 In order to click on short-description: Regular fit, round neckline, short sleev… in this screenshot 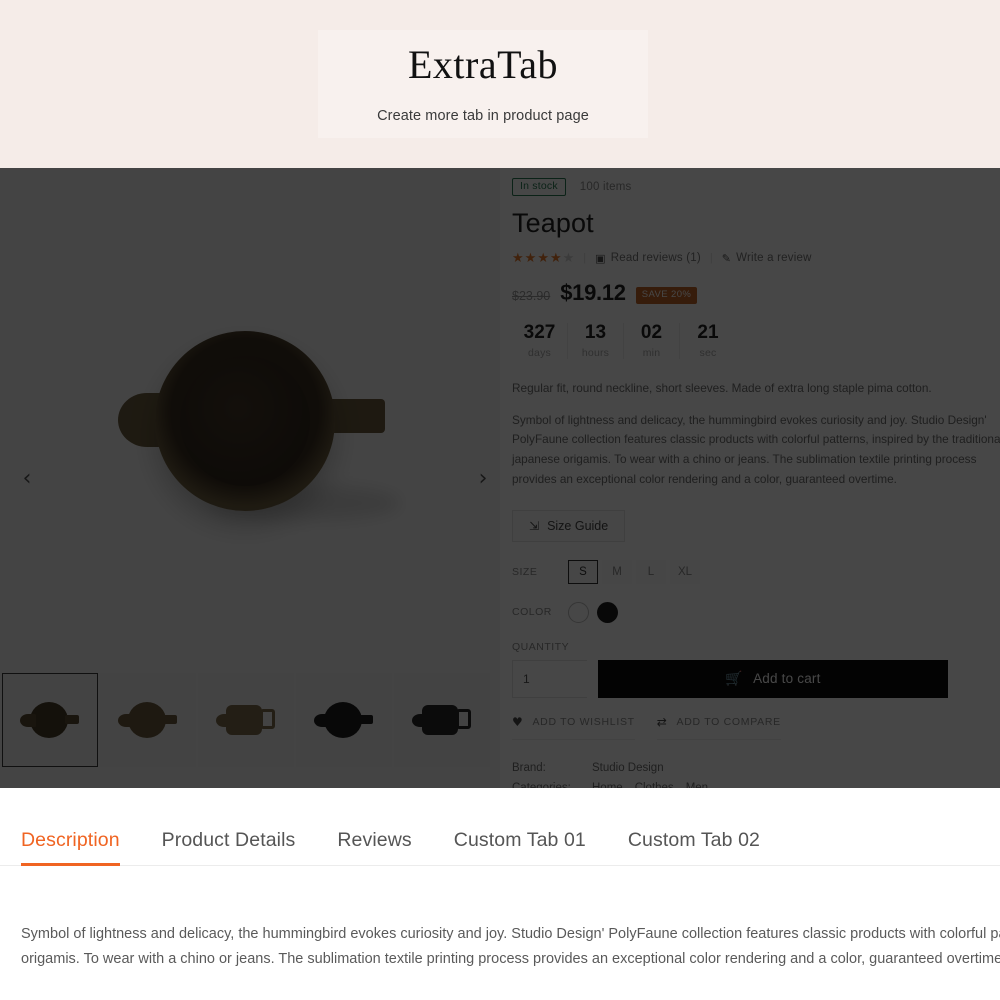, I will do `click(722, 388)`.